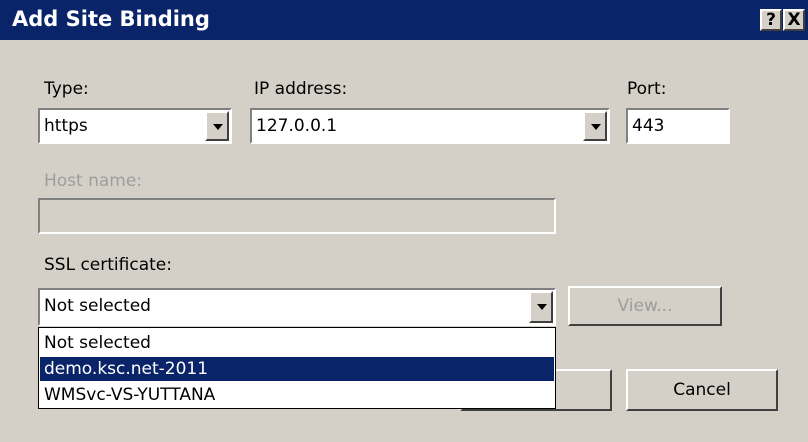 The width and height of the screenshot is (808, 442). I want to click on ip-address-dropdown-button, so click(595, 126).